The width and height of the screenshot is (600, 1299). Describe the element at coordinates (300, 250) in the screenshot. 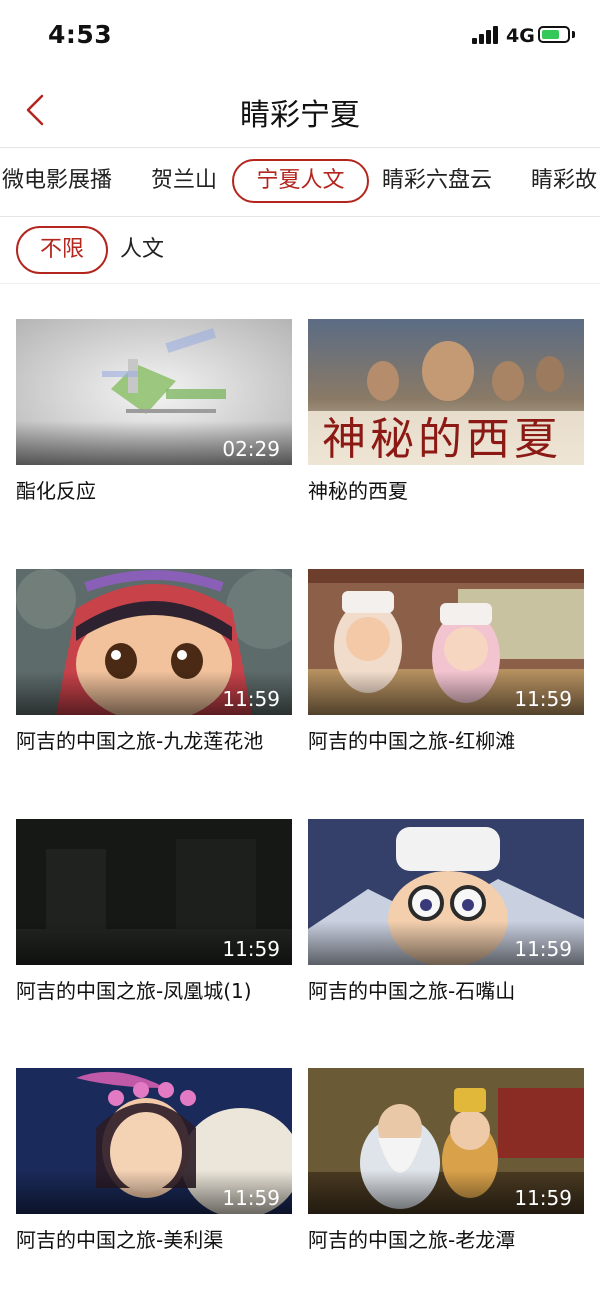

I see `filter-row: 不限 人文` at that location.